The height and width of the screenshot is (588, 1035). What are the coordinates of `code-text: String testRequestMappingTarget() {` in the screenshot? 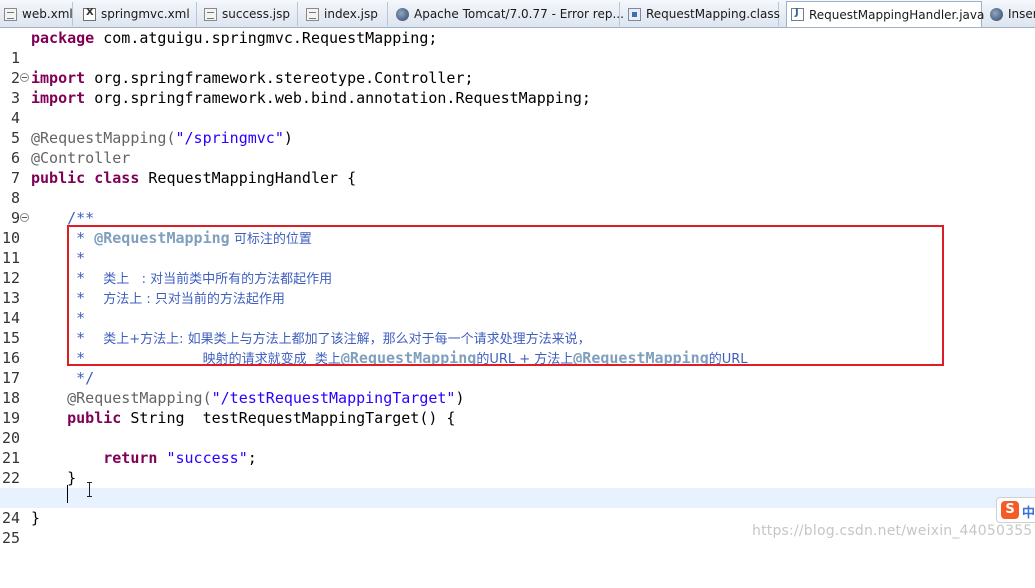 It's located at (288, 418).